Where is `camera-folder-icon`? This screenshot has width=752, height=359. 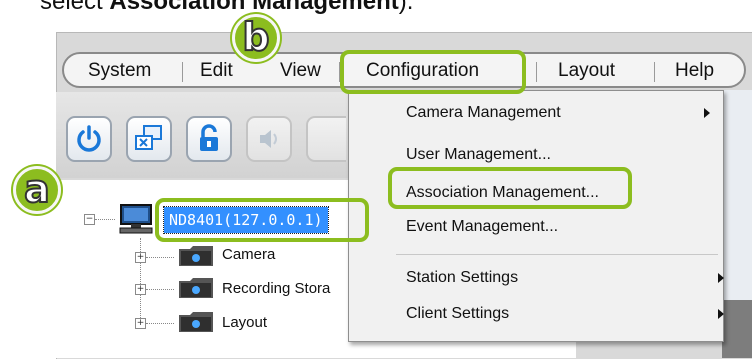 camera-folder-icon is located at coordinates (196, 256).